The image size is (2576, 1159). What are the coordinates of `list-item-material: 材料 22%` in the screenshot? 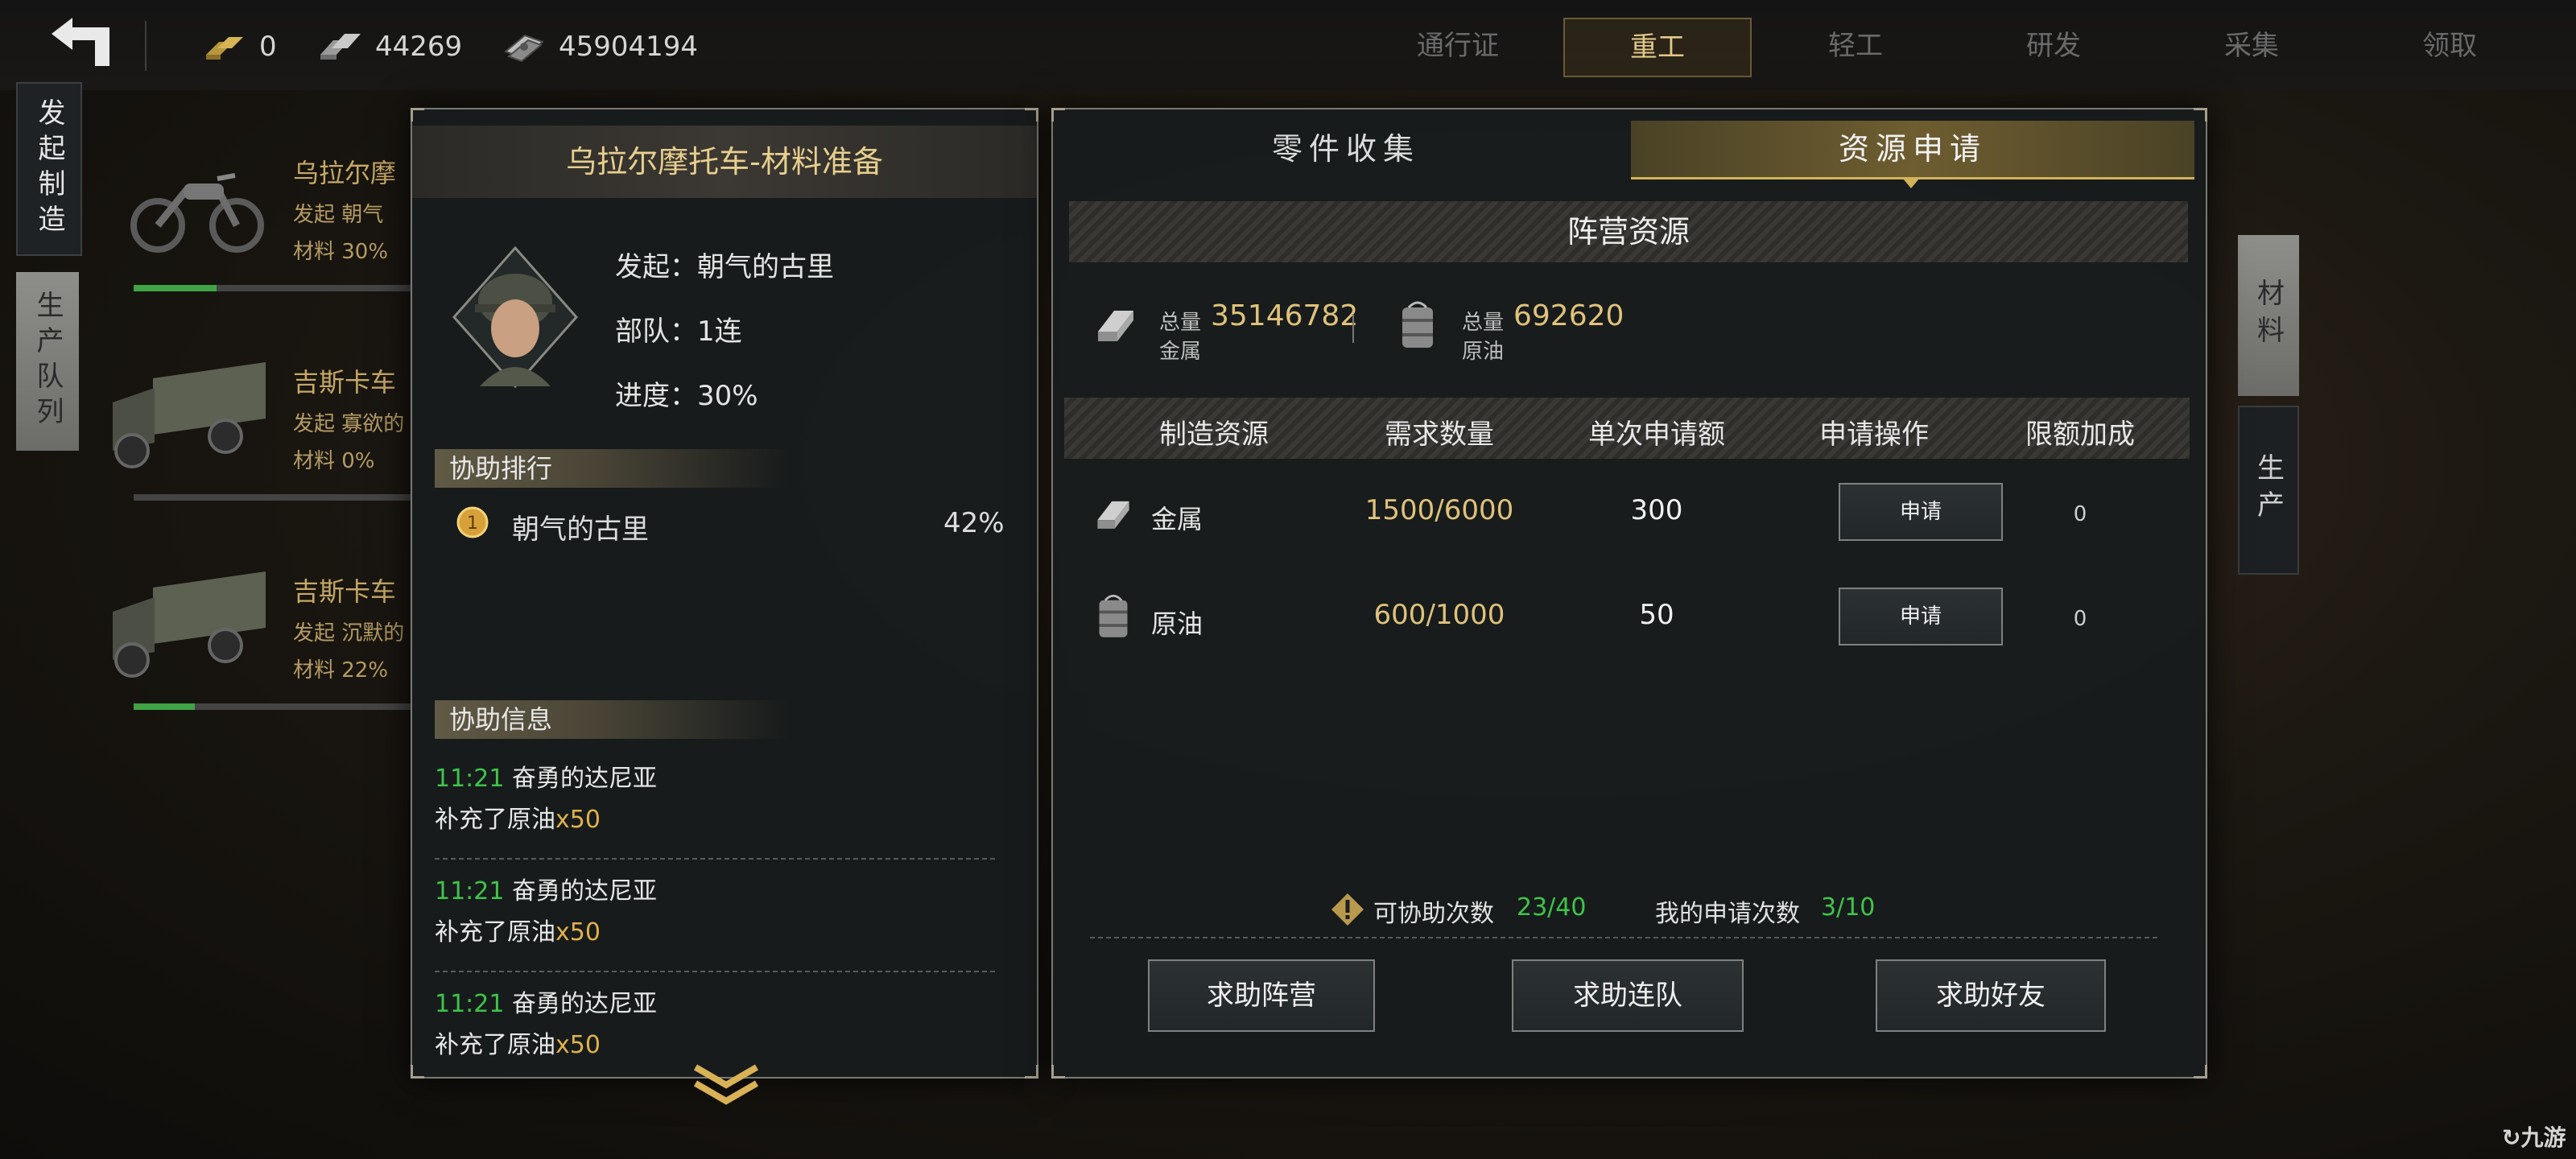 It's located at (341, 670).